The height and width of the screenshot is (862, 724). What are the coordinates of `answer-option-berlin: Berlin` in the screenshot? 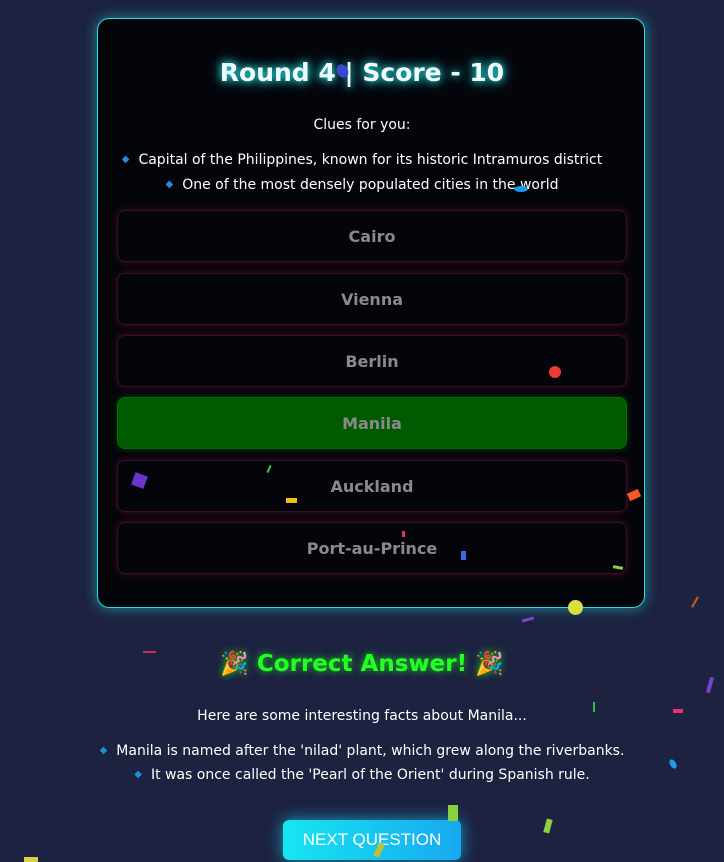 It's located at (372, 361).